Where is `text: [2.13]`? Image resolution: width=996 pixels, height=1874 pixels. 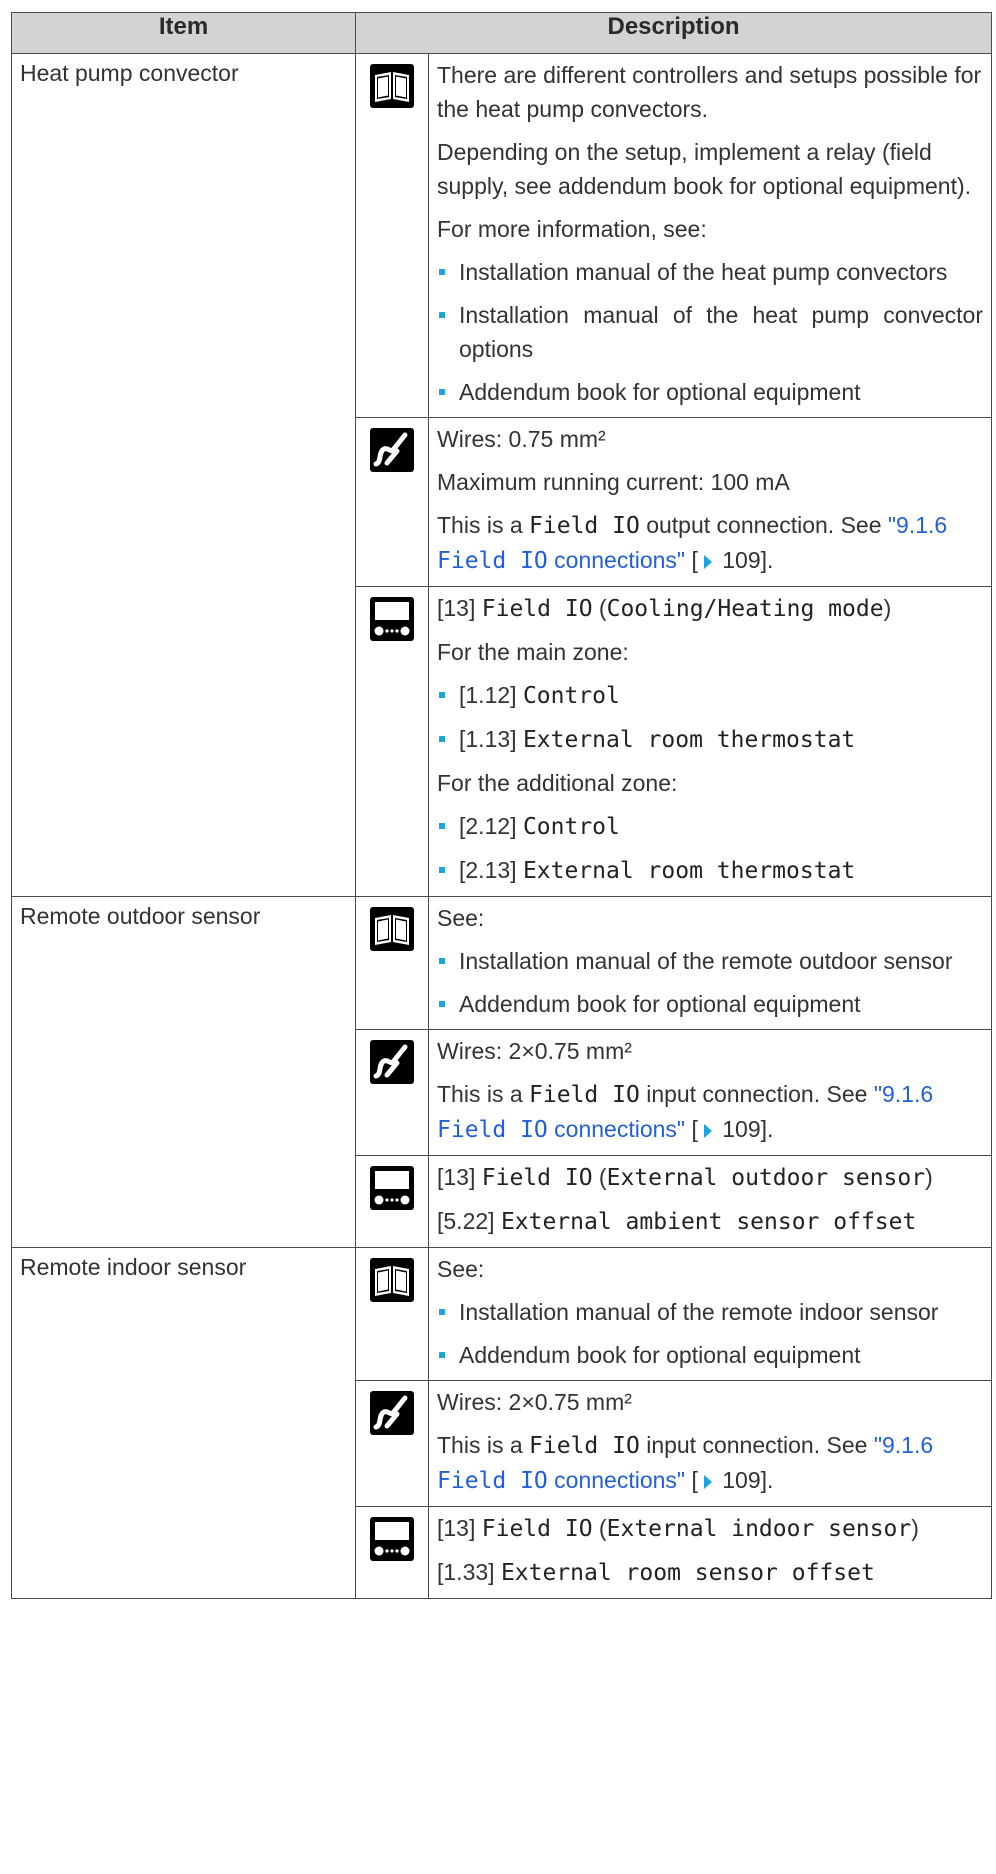
text: [2.13] is located at coordinates (491, 870).